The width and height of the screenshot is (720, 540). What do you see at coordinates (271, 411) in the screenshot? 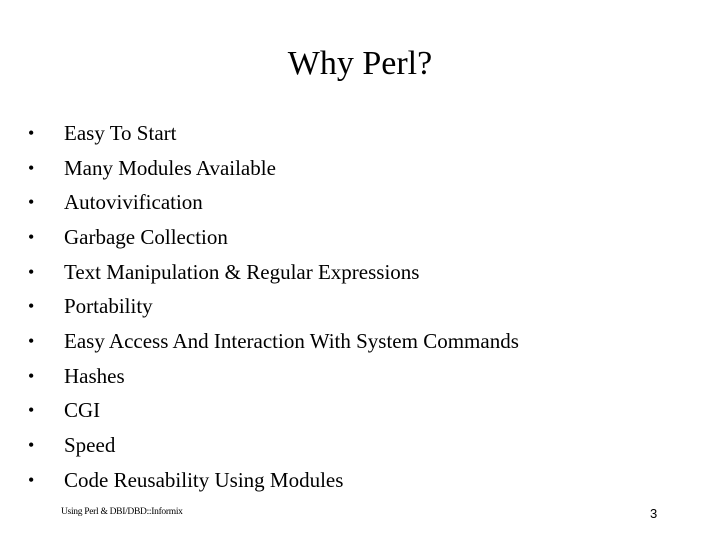
I see `list-item: • CGI` at bounding box center [271, 411].